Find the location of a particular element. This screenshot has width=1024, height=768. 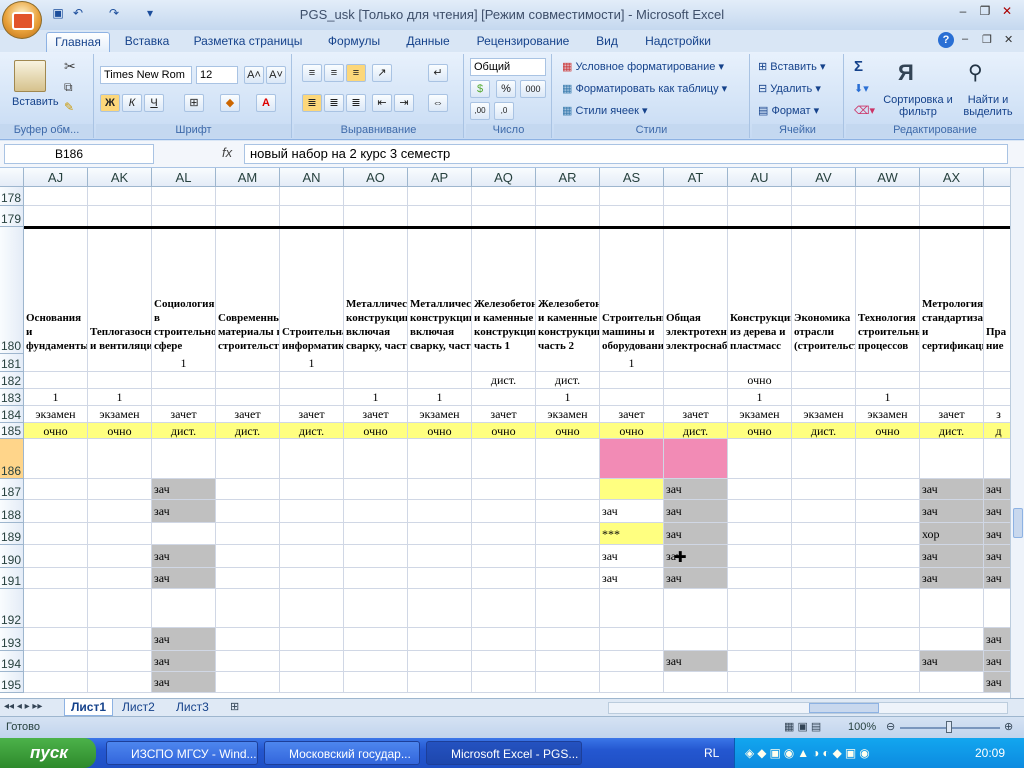

subject-header-cell: Пра ние is located at coordinates (997, 290).